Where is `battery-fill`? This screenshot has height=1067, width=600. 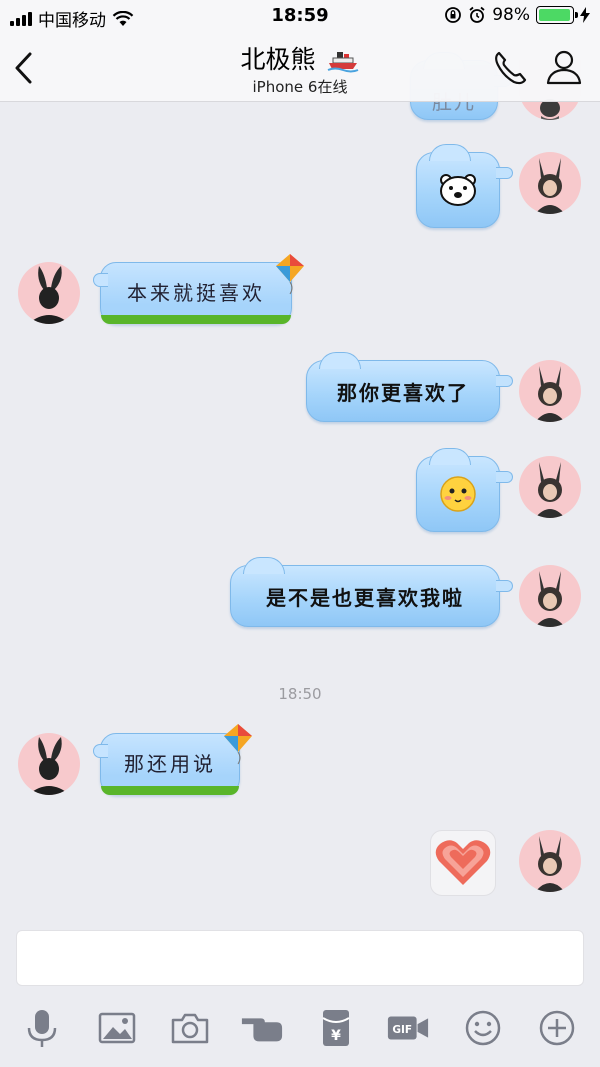
battery-fill is located at coordinates (555, 15).